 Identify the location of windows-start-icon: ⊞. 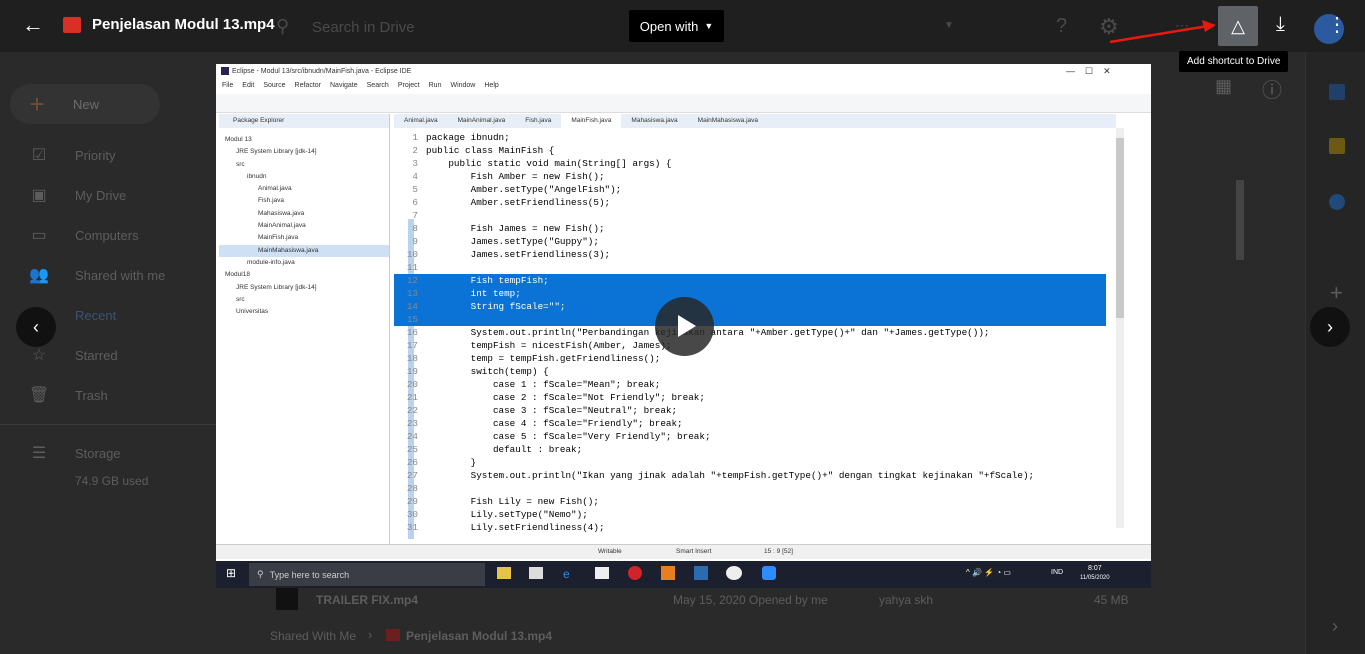
(231, 573).